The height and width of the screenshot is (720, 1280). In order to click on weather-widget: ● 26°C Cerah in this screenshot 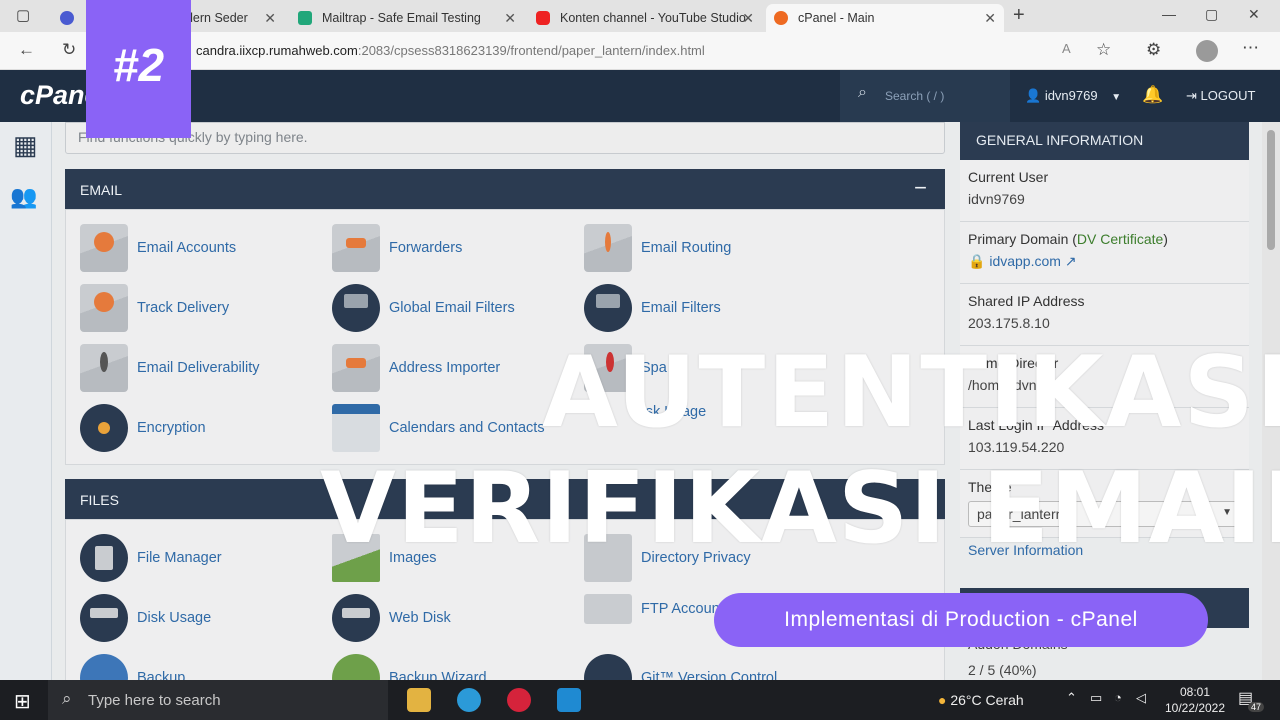, I will do `click(981, 700)`.